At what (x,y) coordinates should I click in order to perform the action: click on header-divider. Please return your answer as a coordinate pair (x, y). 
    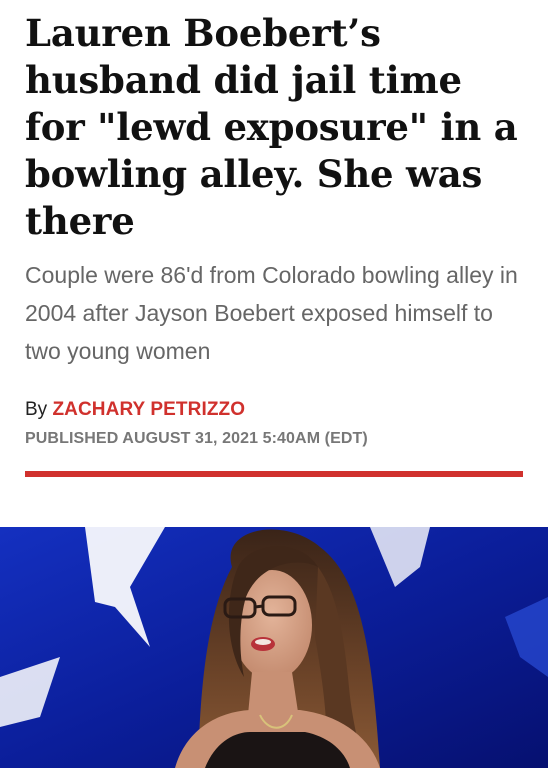
    Looking at the image, I should click on (274, 474).